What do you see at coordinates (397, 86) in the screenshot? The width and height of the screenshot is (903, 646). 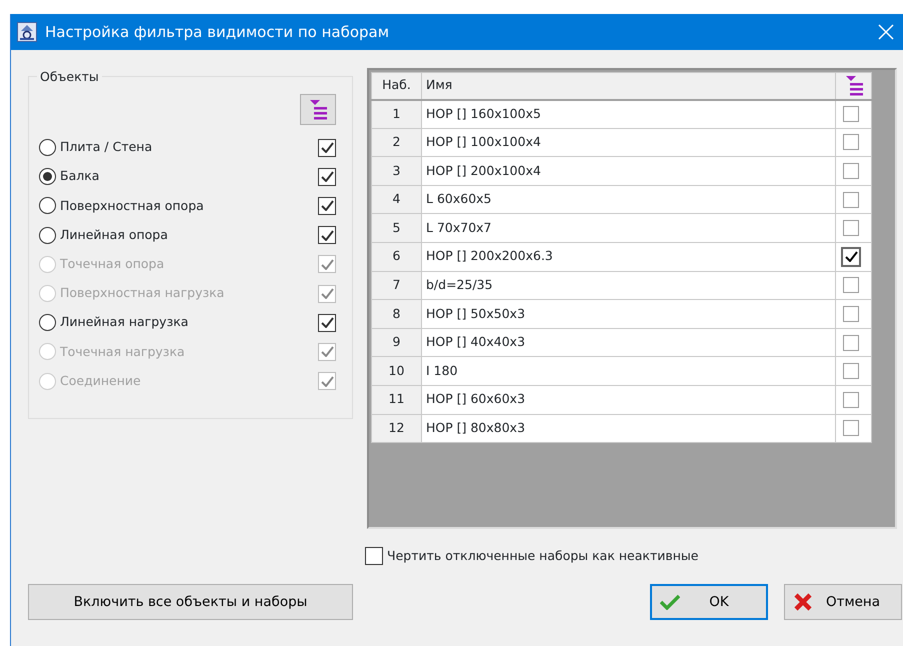 I see `column-header: Наб.` at bounding box center [397, 86].